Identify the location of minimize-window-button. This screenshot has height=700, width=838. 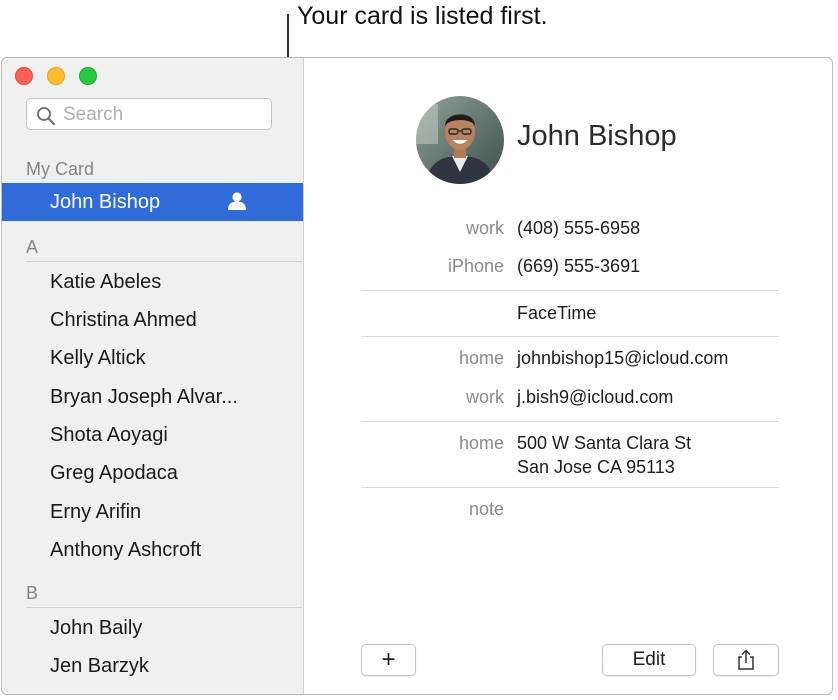
(56, 76).